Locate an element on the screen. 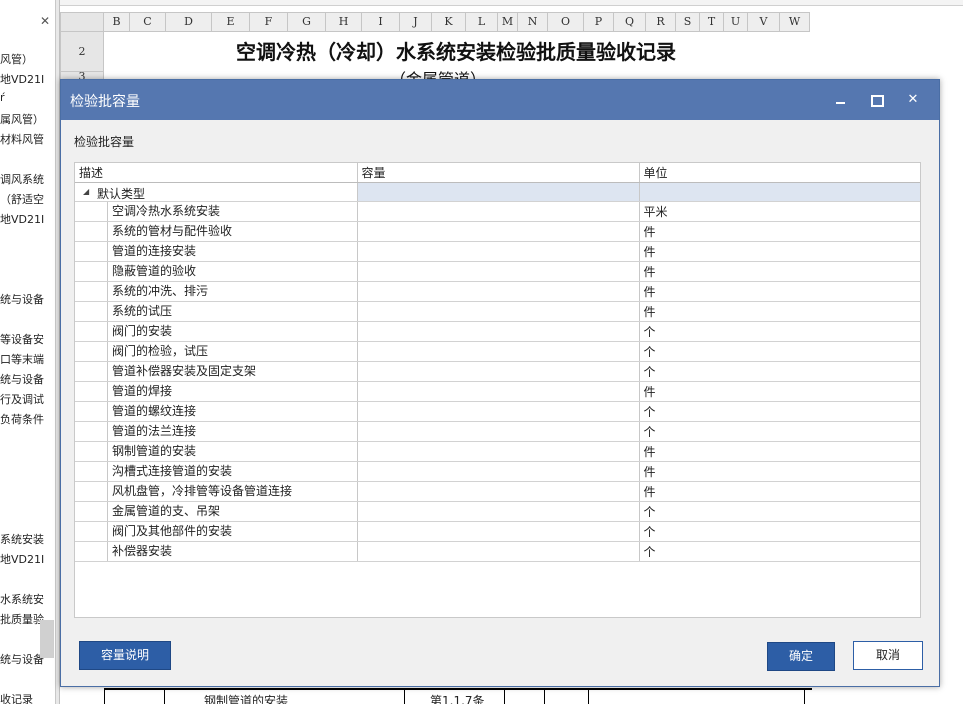  table-row: 钢制管道的安装 件 is located at coordinates (497, 451).